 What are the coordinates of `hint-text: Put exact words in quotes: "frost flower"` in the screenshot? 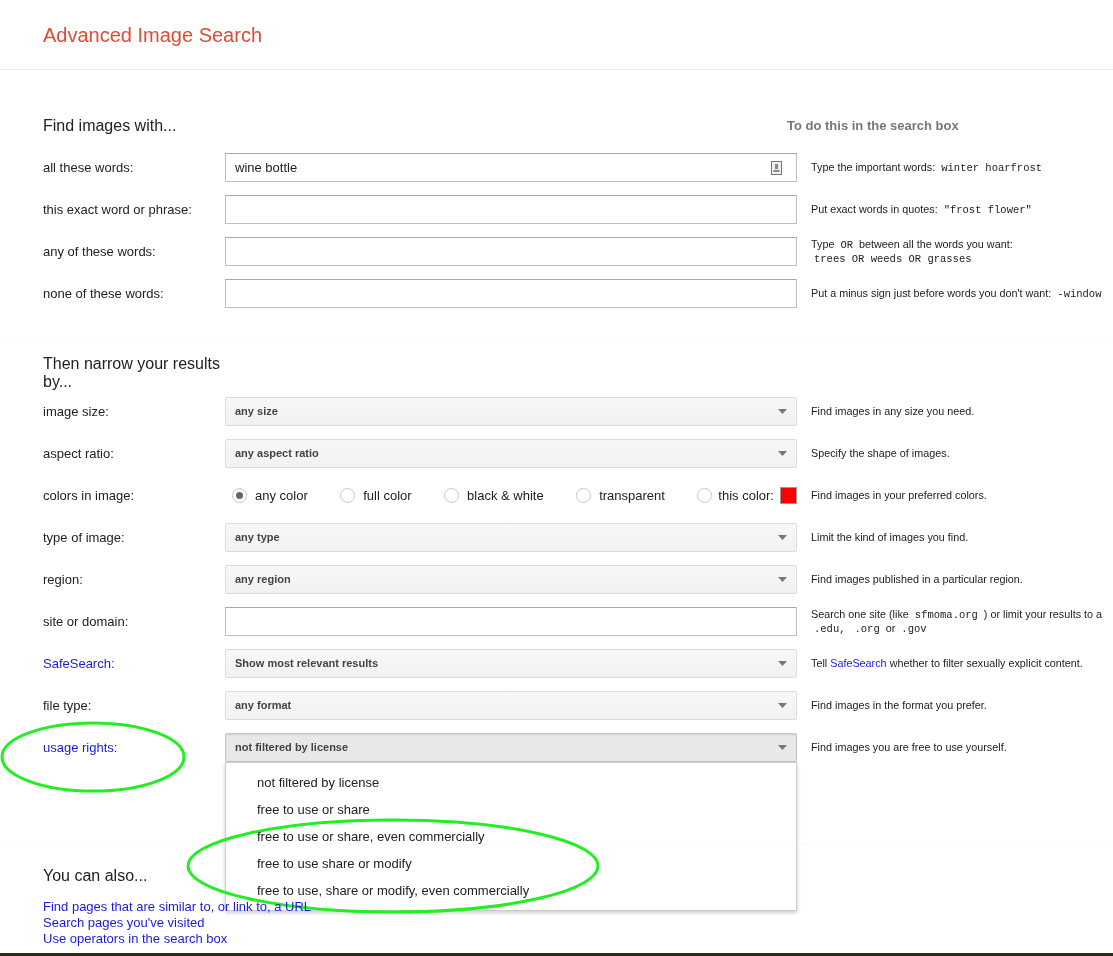 It's located at (922, 209).